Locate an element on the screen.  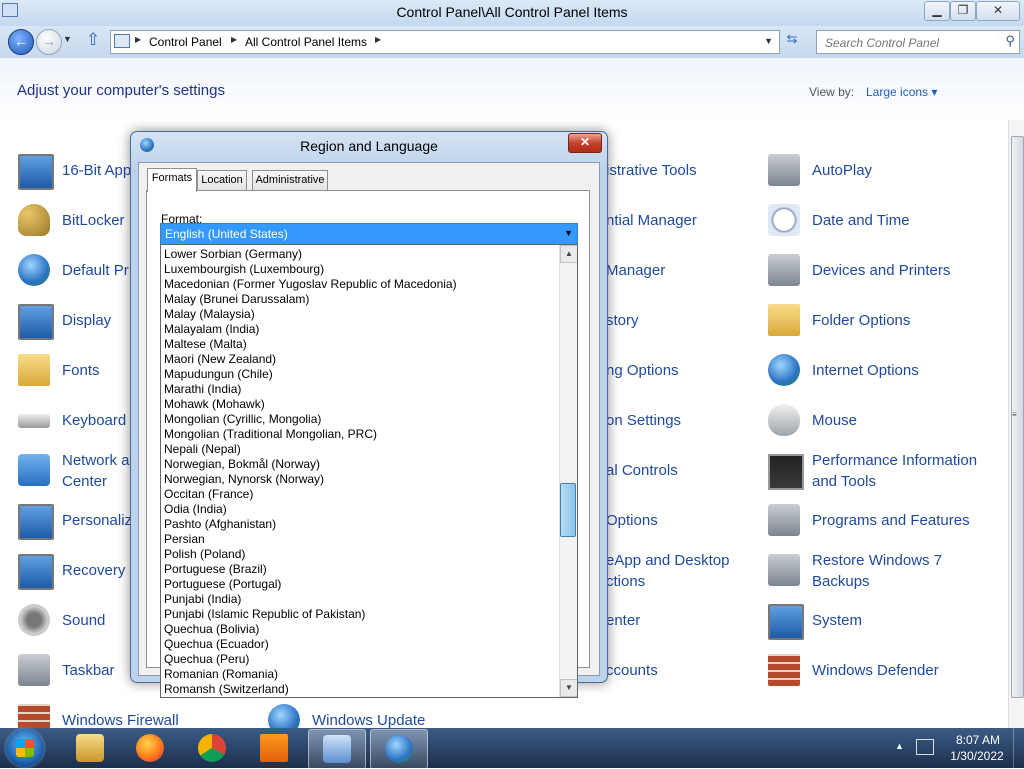
item-label: Network a Center is located at coordinates (96, 471).